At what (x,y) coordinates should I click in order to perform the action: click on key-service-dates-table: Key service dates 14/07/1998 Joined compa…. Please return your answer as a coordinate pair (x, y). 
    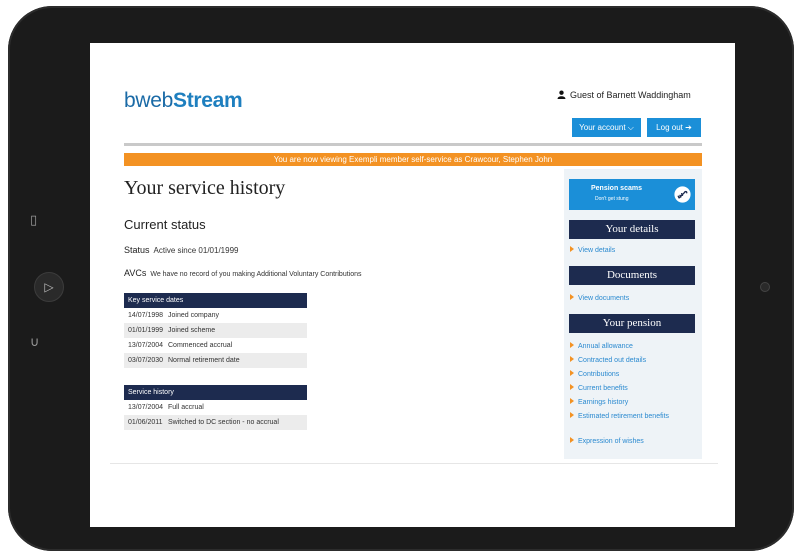
    Looking at the image, I should click on (215, 330).